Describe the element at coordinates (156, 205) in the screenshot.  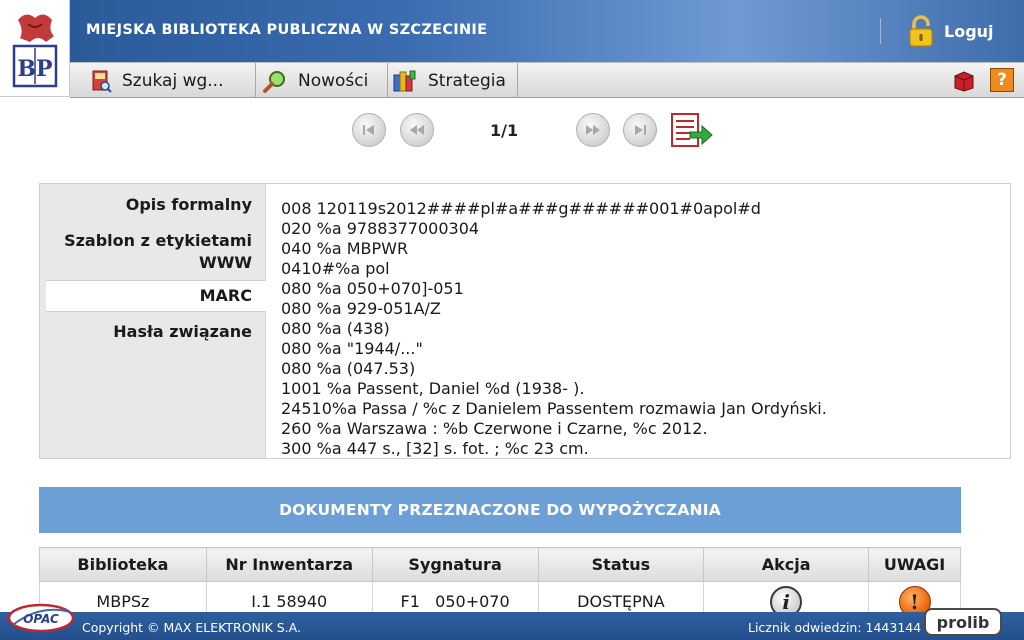
I see `tab-formal-description: Opis formalny` at that location.